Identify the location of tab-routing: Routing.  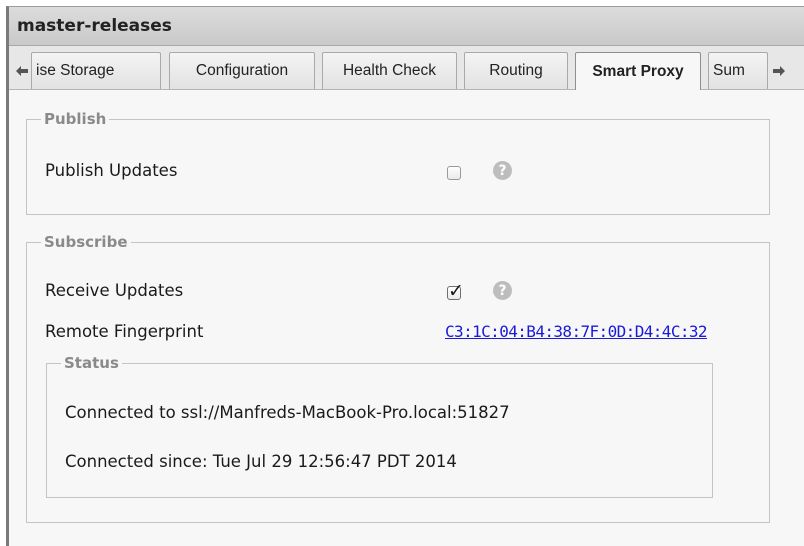
(516, 70).